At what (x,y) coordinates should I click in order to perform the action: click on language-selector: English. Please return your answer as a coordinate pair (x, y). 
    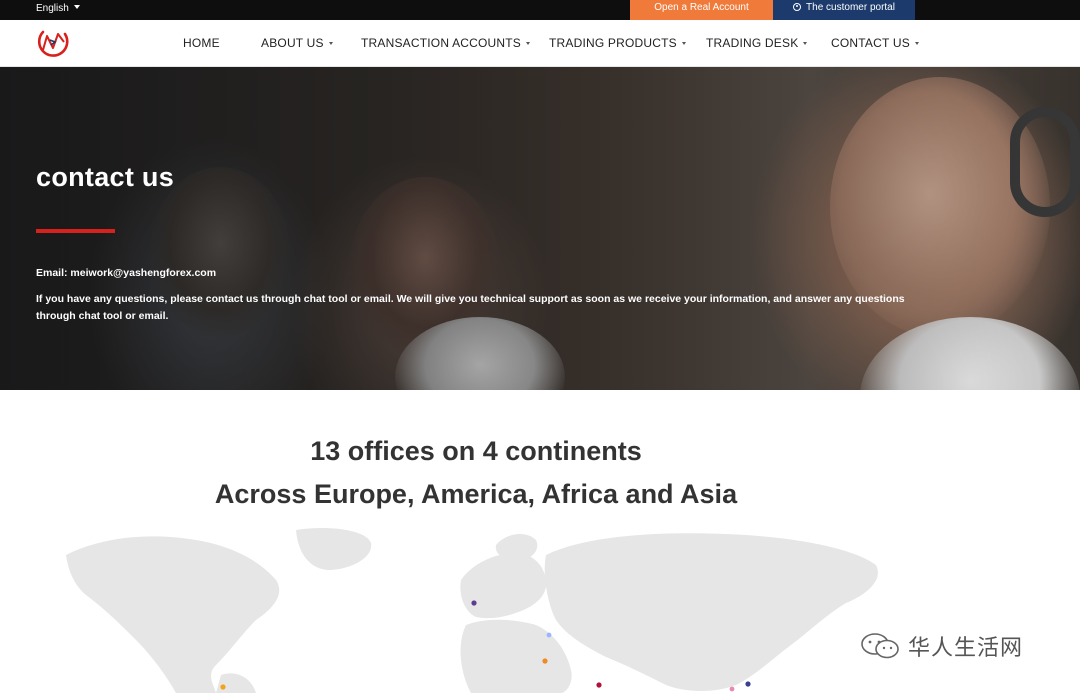
    Looking at the image, I should click on (58, 9).